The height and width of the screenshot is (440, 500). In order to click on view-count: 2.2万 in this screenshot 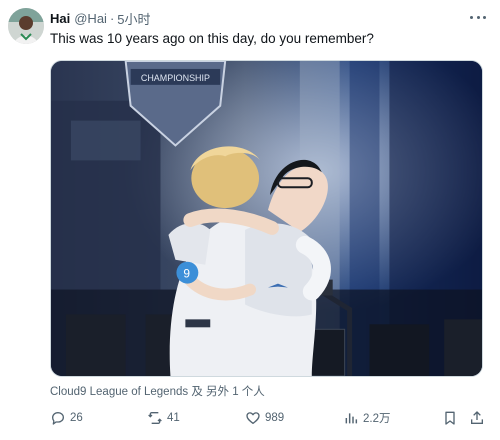, I will do `click(377, 419)`.